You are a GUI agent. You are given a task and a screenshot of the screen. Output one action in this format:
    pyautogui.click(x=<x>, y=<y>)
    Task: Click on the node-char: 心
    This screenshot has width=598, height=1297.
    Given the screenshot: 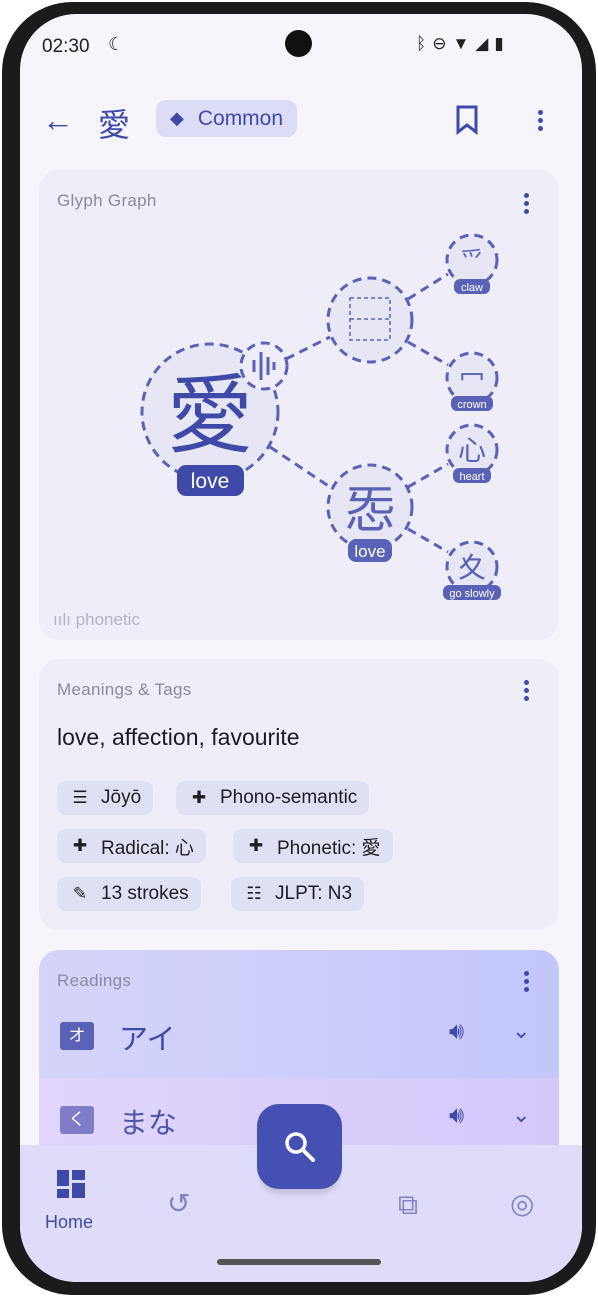 What is the action you would take?
    pyautogui.click(x=472, y=450)
    